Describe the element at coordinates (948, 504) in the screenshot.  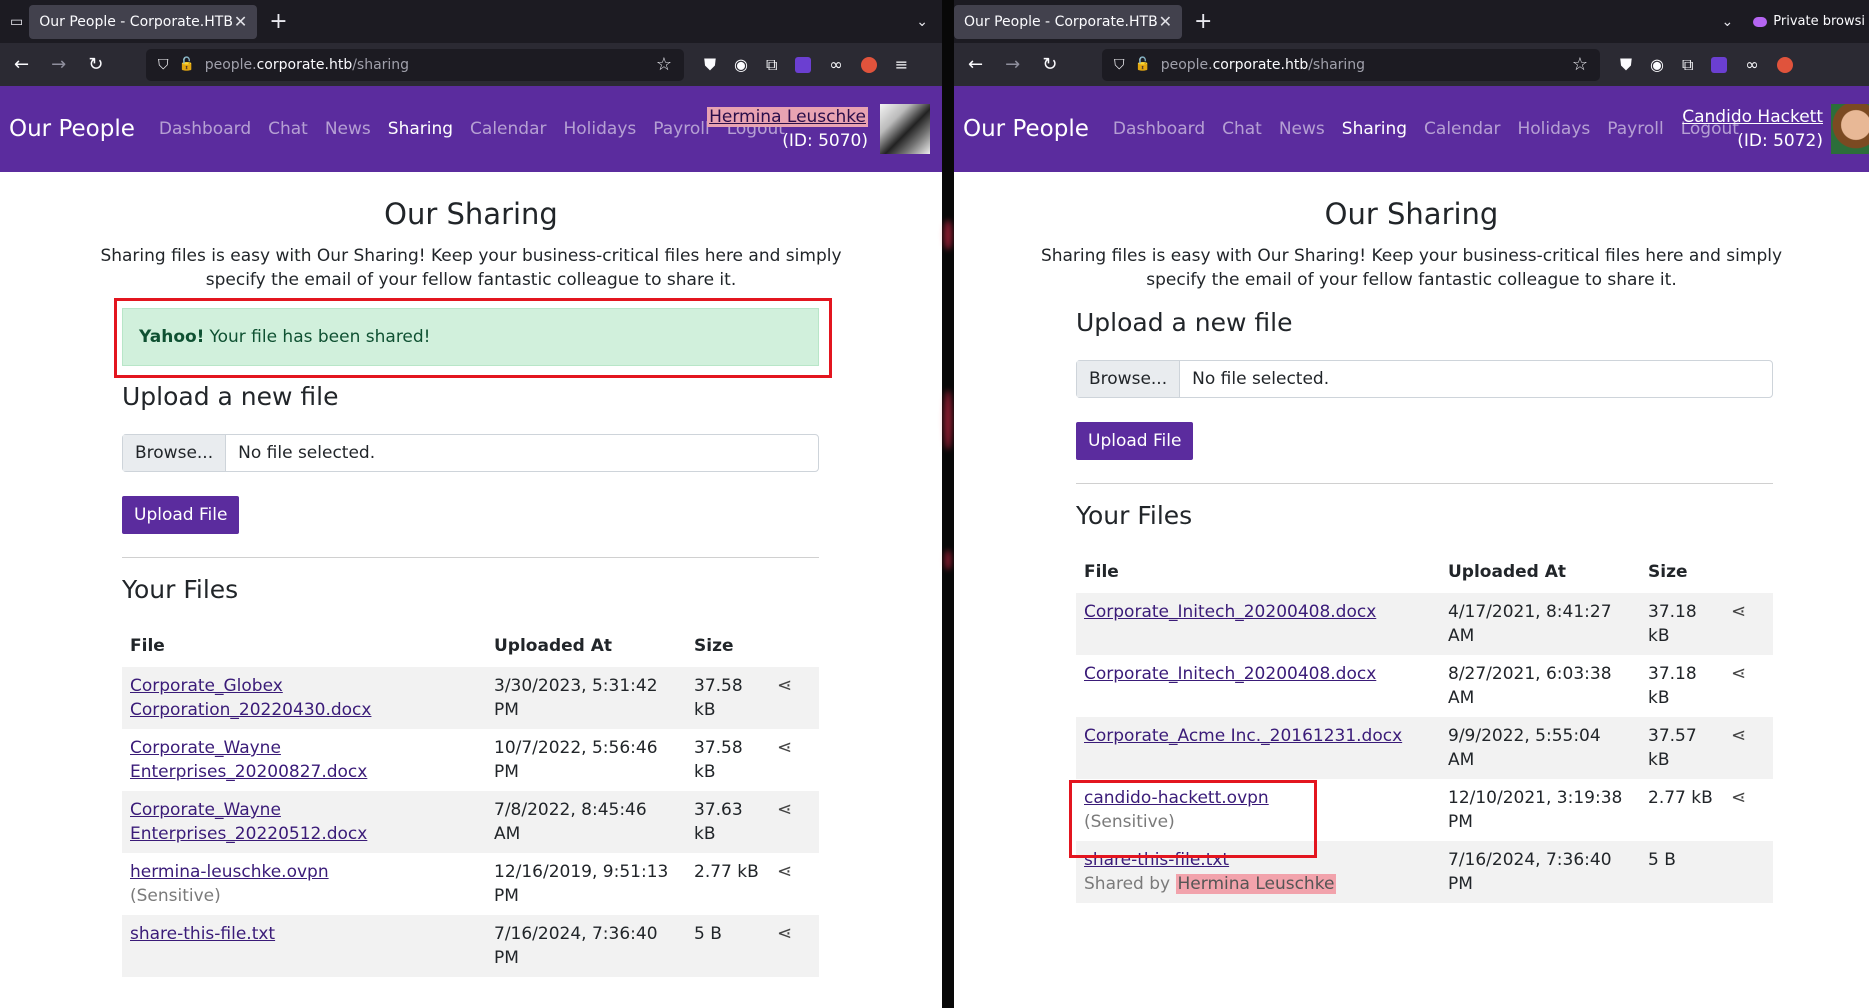
I see `window-gap` at that location.